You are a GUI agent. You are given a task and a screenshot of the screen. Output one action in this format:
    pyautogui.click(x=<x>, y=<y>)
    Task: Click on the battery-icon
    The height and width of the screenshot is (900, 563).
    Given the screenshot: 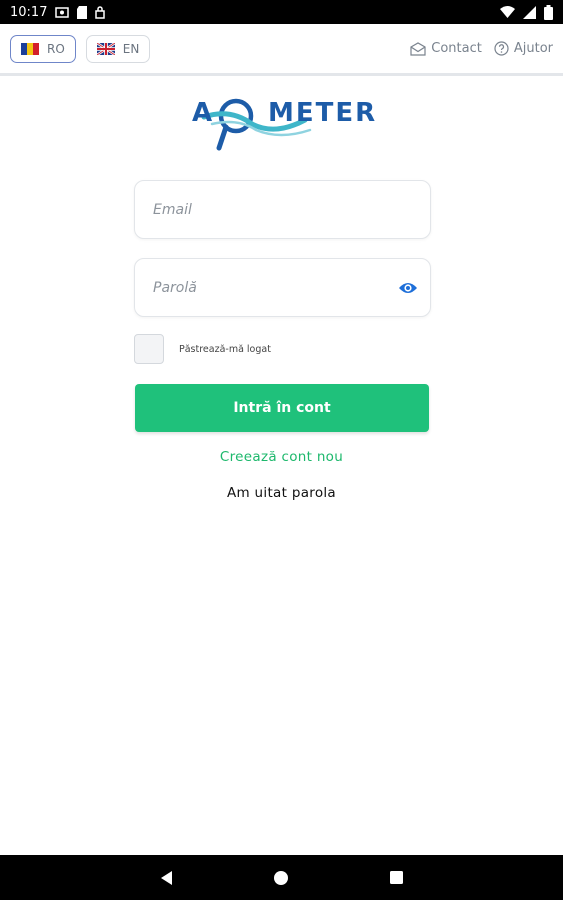 What is the action you would take?
    pyautogui.click(x=548, y=12)
    